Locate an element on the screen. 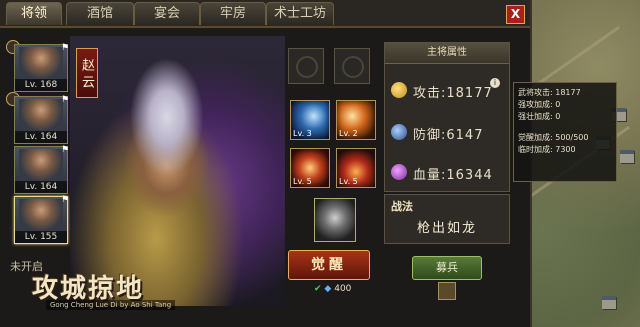 This screenshot has height=327, width=640. skill-icon: Lv. 2 is located at coordinates (356, 120).